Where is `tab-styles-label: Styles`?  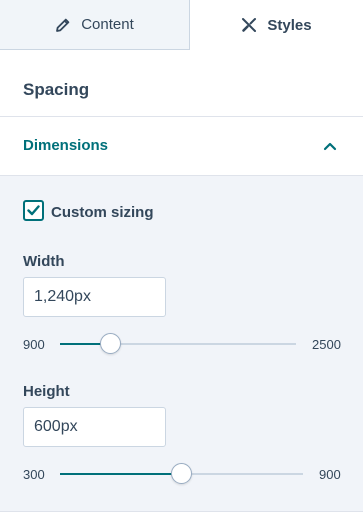 tab-styles-label: Styles is located at coordinates (289, 25).